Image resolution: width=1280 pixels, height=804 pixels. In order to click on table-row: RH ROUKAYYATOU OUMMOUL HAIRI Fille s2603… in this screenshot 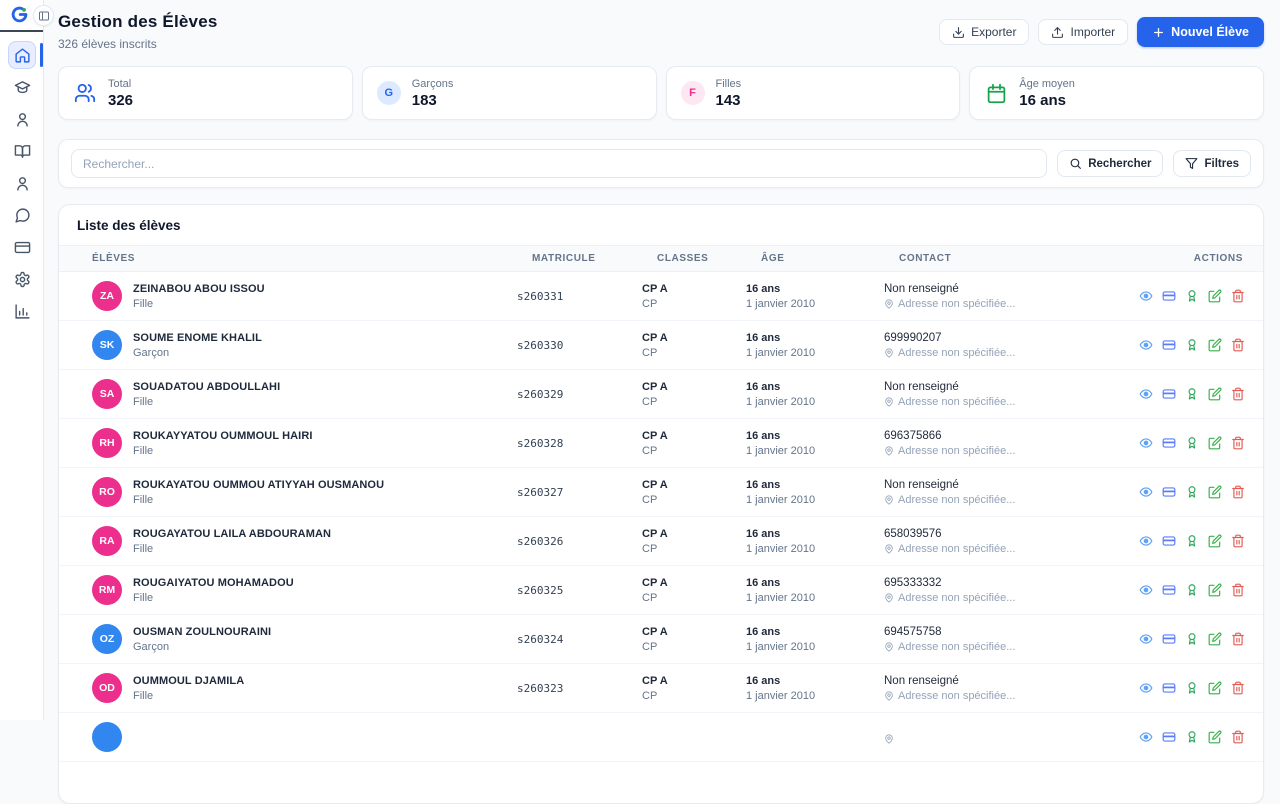, I will do `click(661, 443)`.